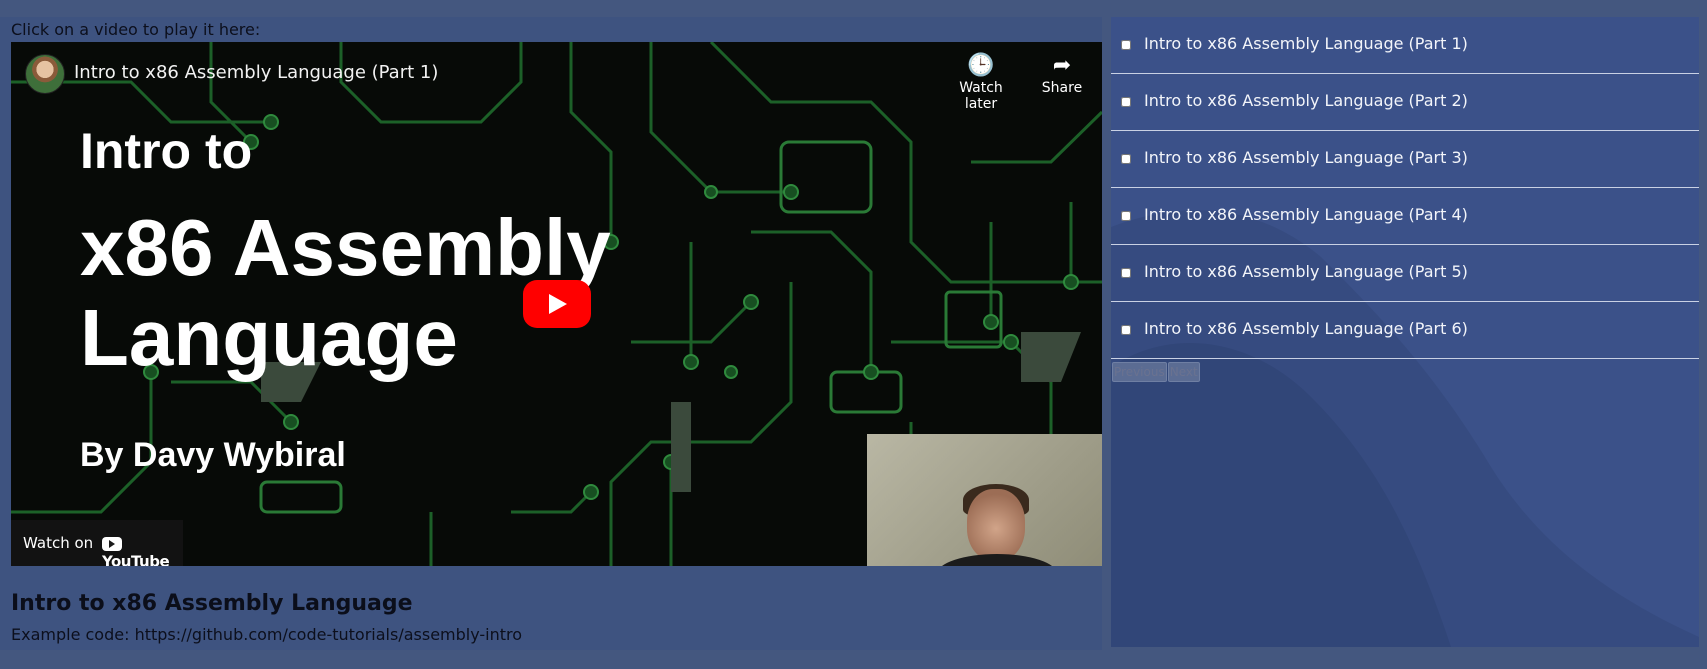  What do you see at coordinates (1306, 271) in the screenshot?
I see `playlist-item-label: Intro to x86 Assembly Language (Part 5)` at bounding box center [1306, 271].